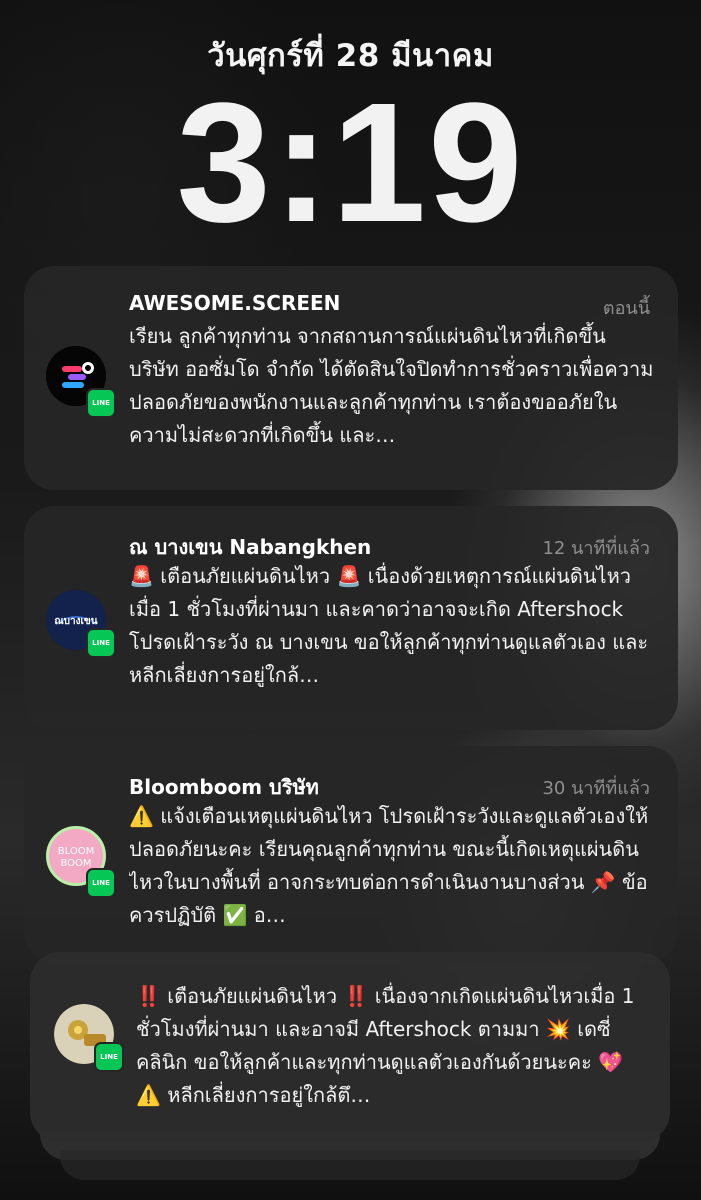  I want to click on notification-app-name: ณ บางเขน Nabangkhen, so click(250, 547).